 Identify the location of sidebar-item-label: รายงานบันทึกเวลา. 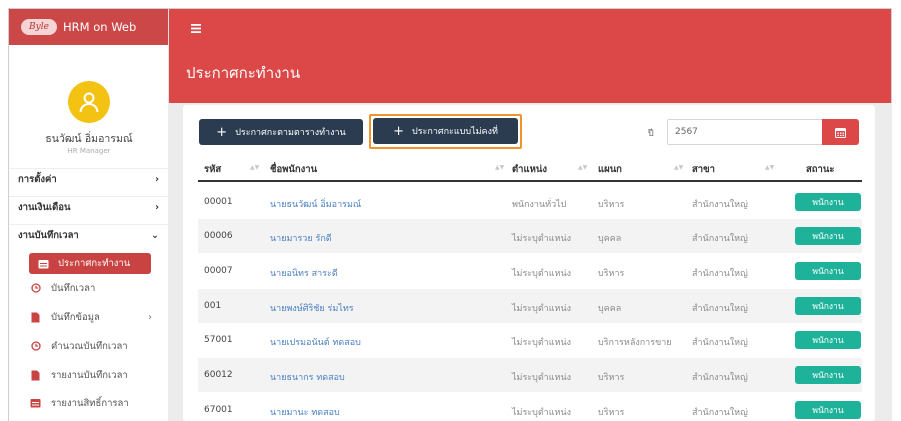
(89, 375).